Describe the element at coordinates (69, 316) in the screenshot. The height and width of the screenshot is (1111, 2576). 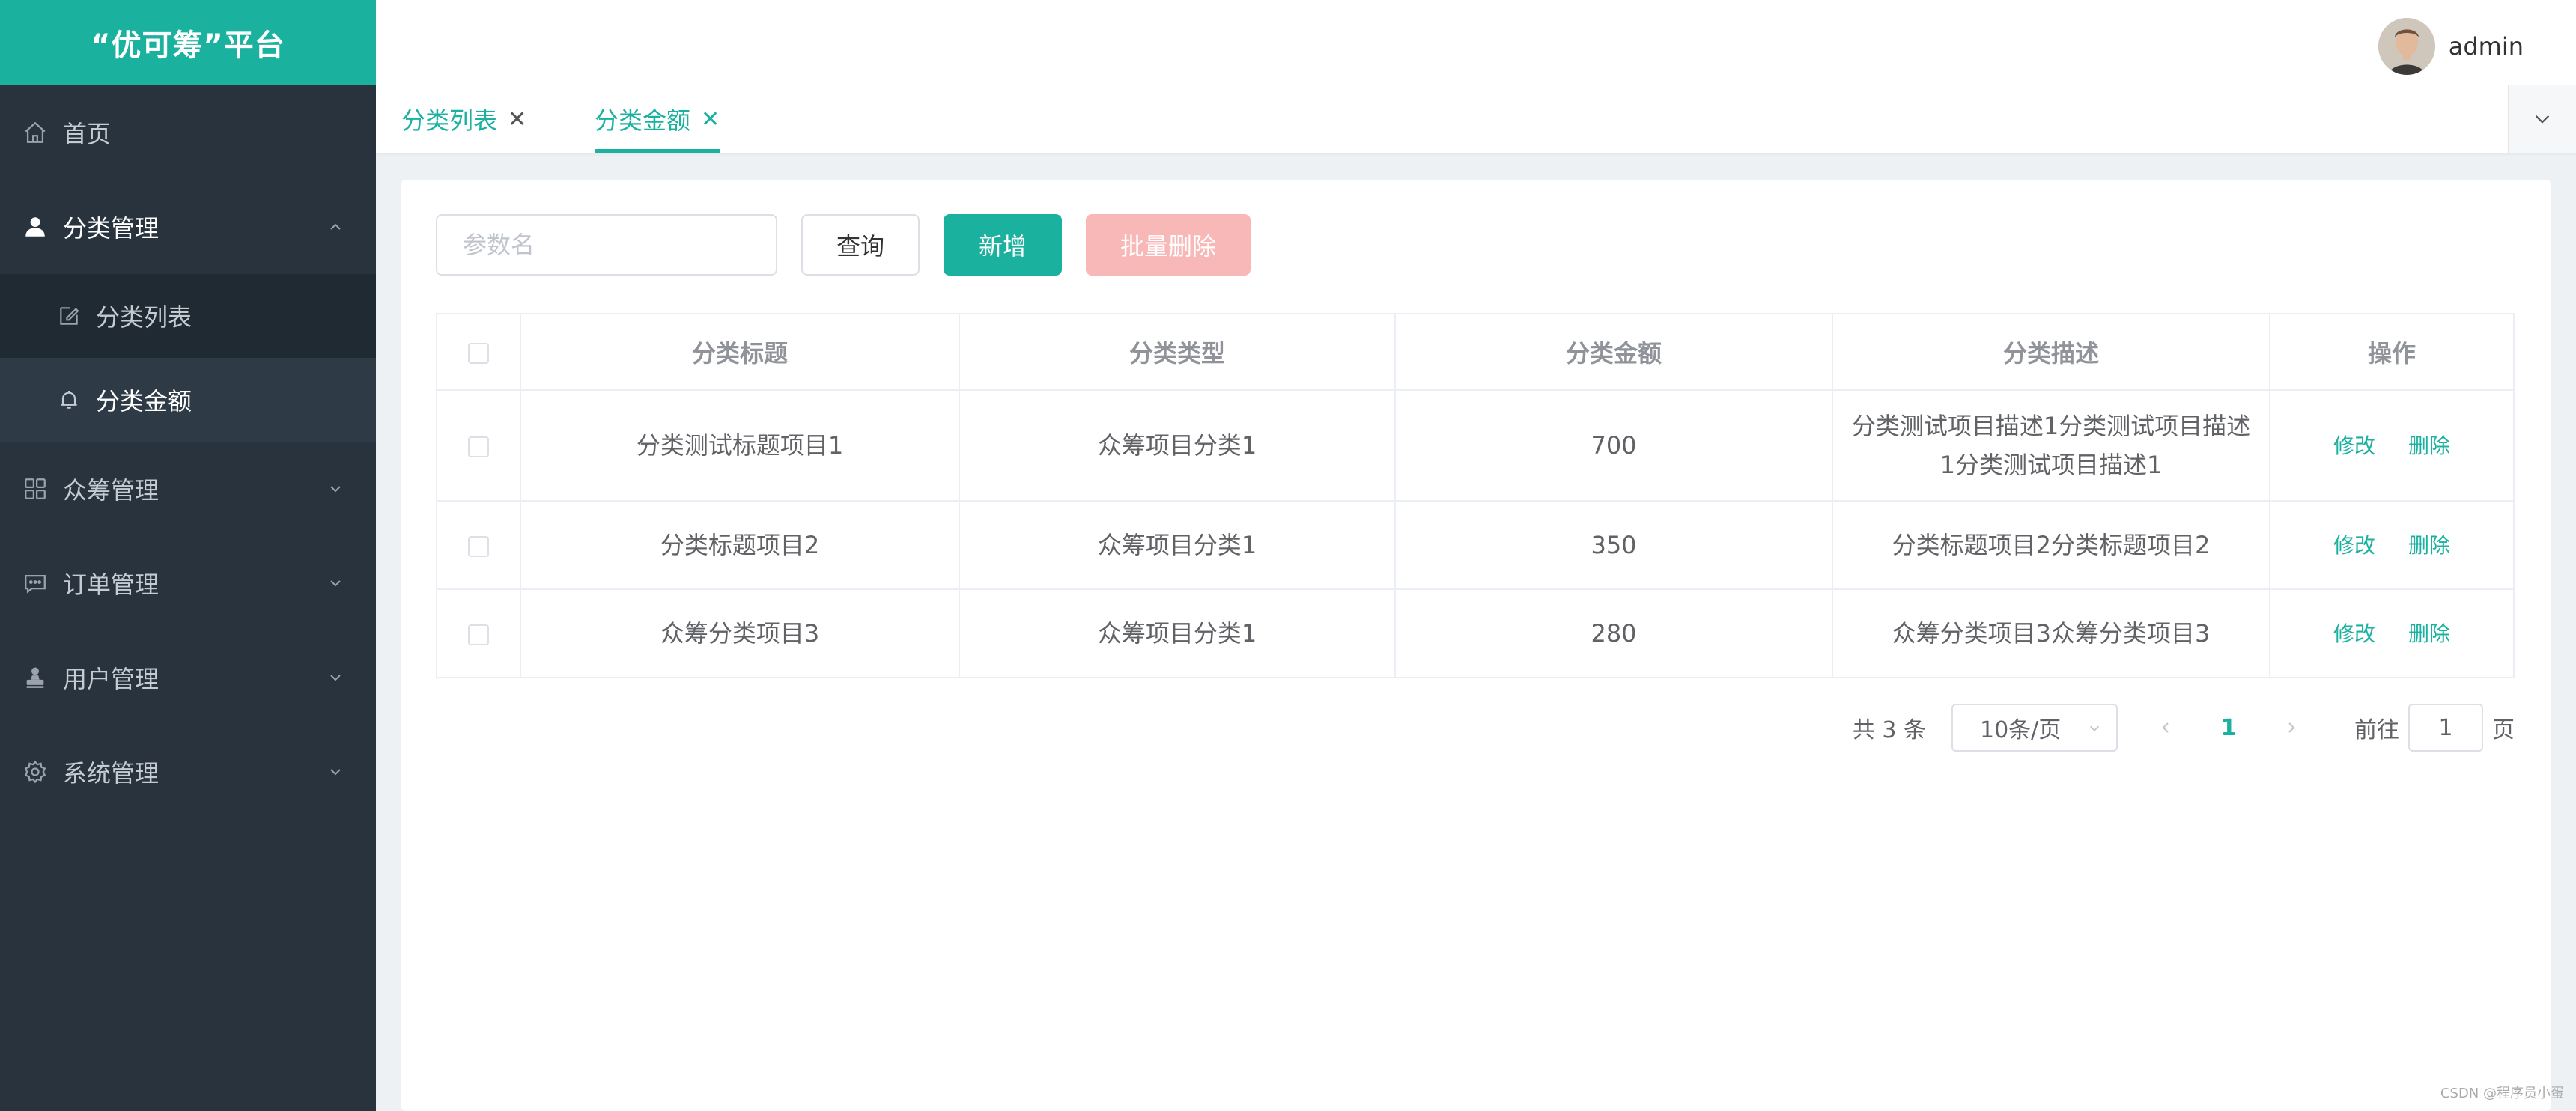
I see `edit-icon` at that location.